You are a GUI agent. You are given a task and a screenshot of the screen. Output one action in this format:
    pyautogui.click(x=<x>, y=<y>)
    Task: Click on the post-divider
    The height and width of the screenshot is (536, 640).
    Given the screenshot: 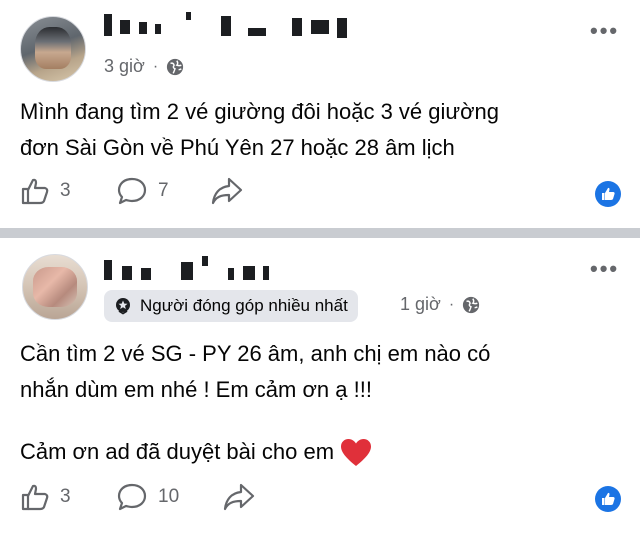 What is the action you would take?
    pyautogui.click(x=320, y=233)
    